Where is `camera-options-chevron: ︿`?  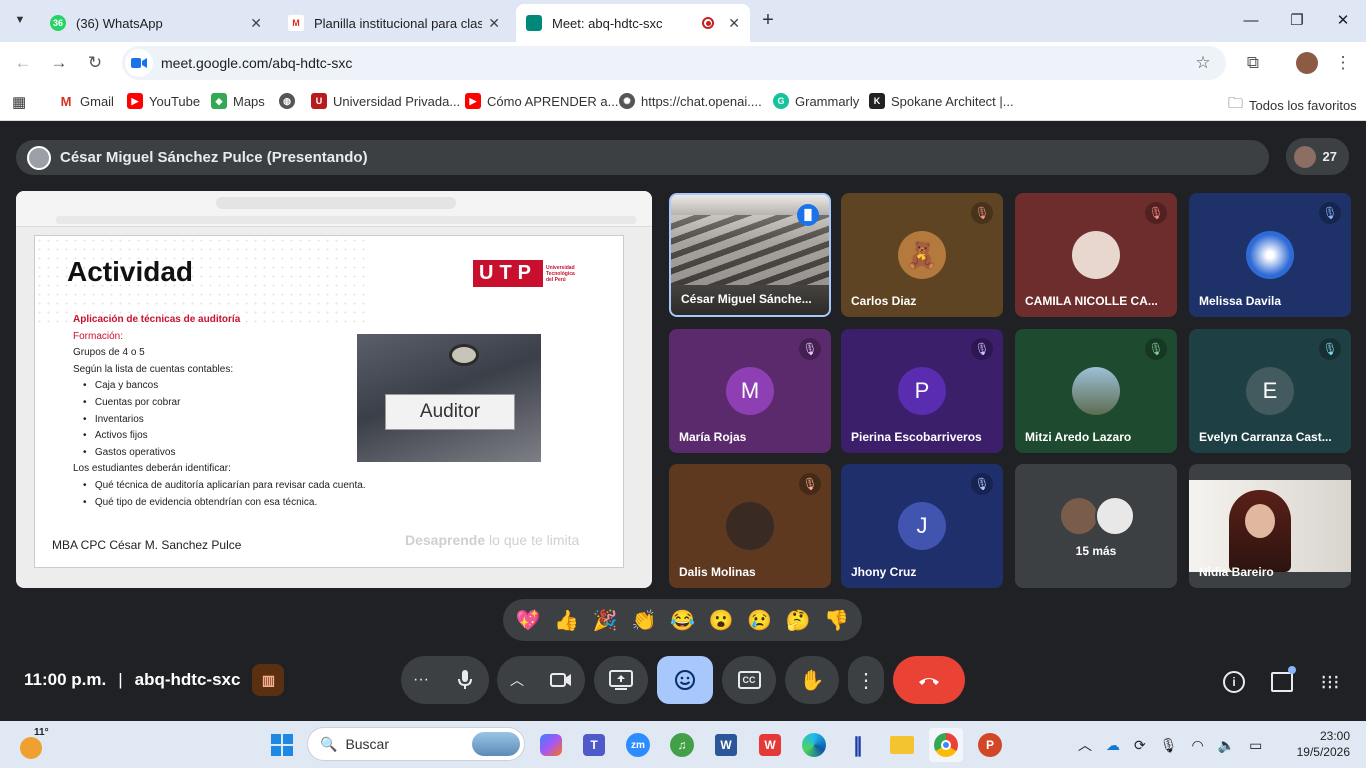
camera-options-chevron: ︿ is located at coordinates (517, 680).